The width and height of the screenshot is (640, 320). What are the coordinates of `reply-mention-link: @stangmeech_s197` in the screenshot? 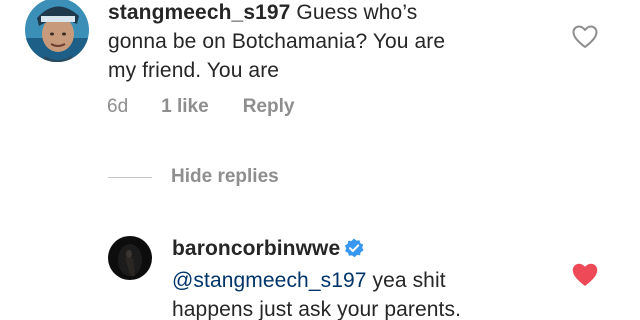 It's located at (269, 280).